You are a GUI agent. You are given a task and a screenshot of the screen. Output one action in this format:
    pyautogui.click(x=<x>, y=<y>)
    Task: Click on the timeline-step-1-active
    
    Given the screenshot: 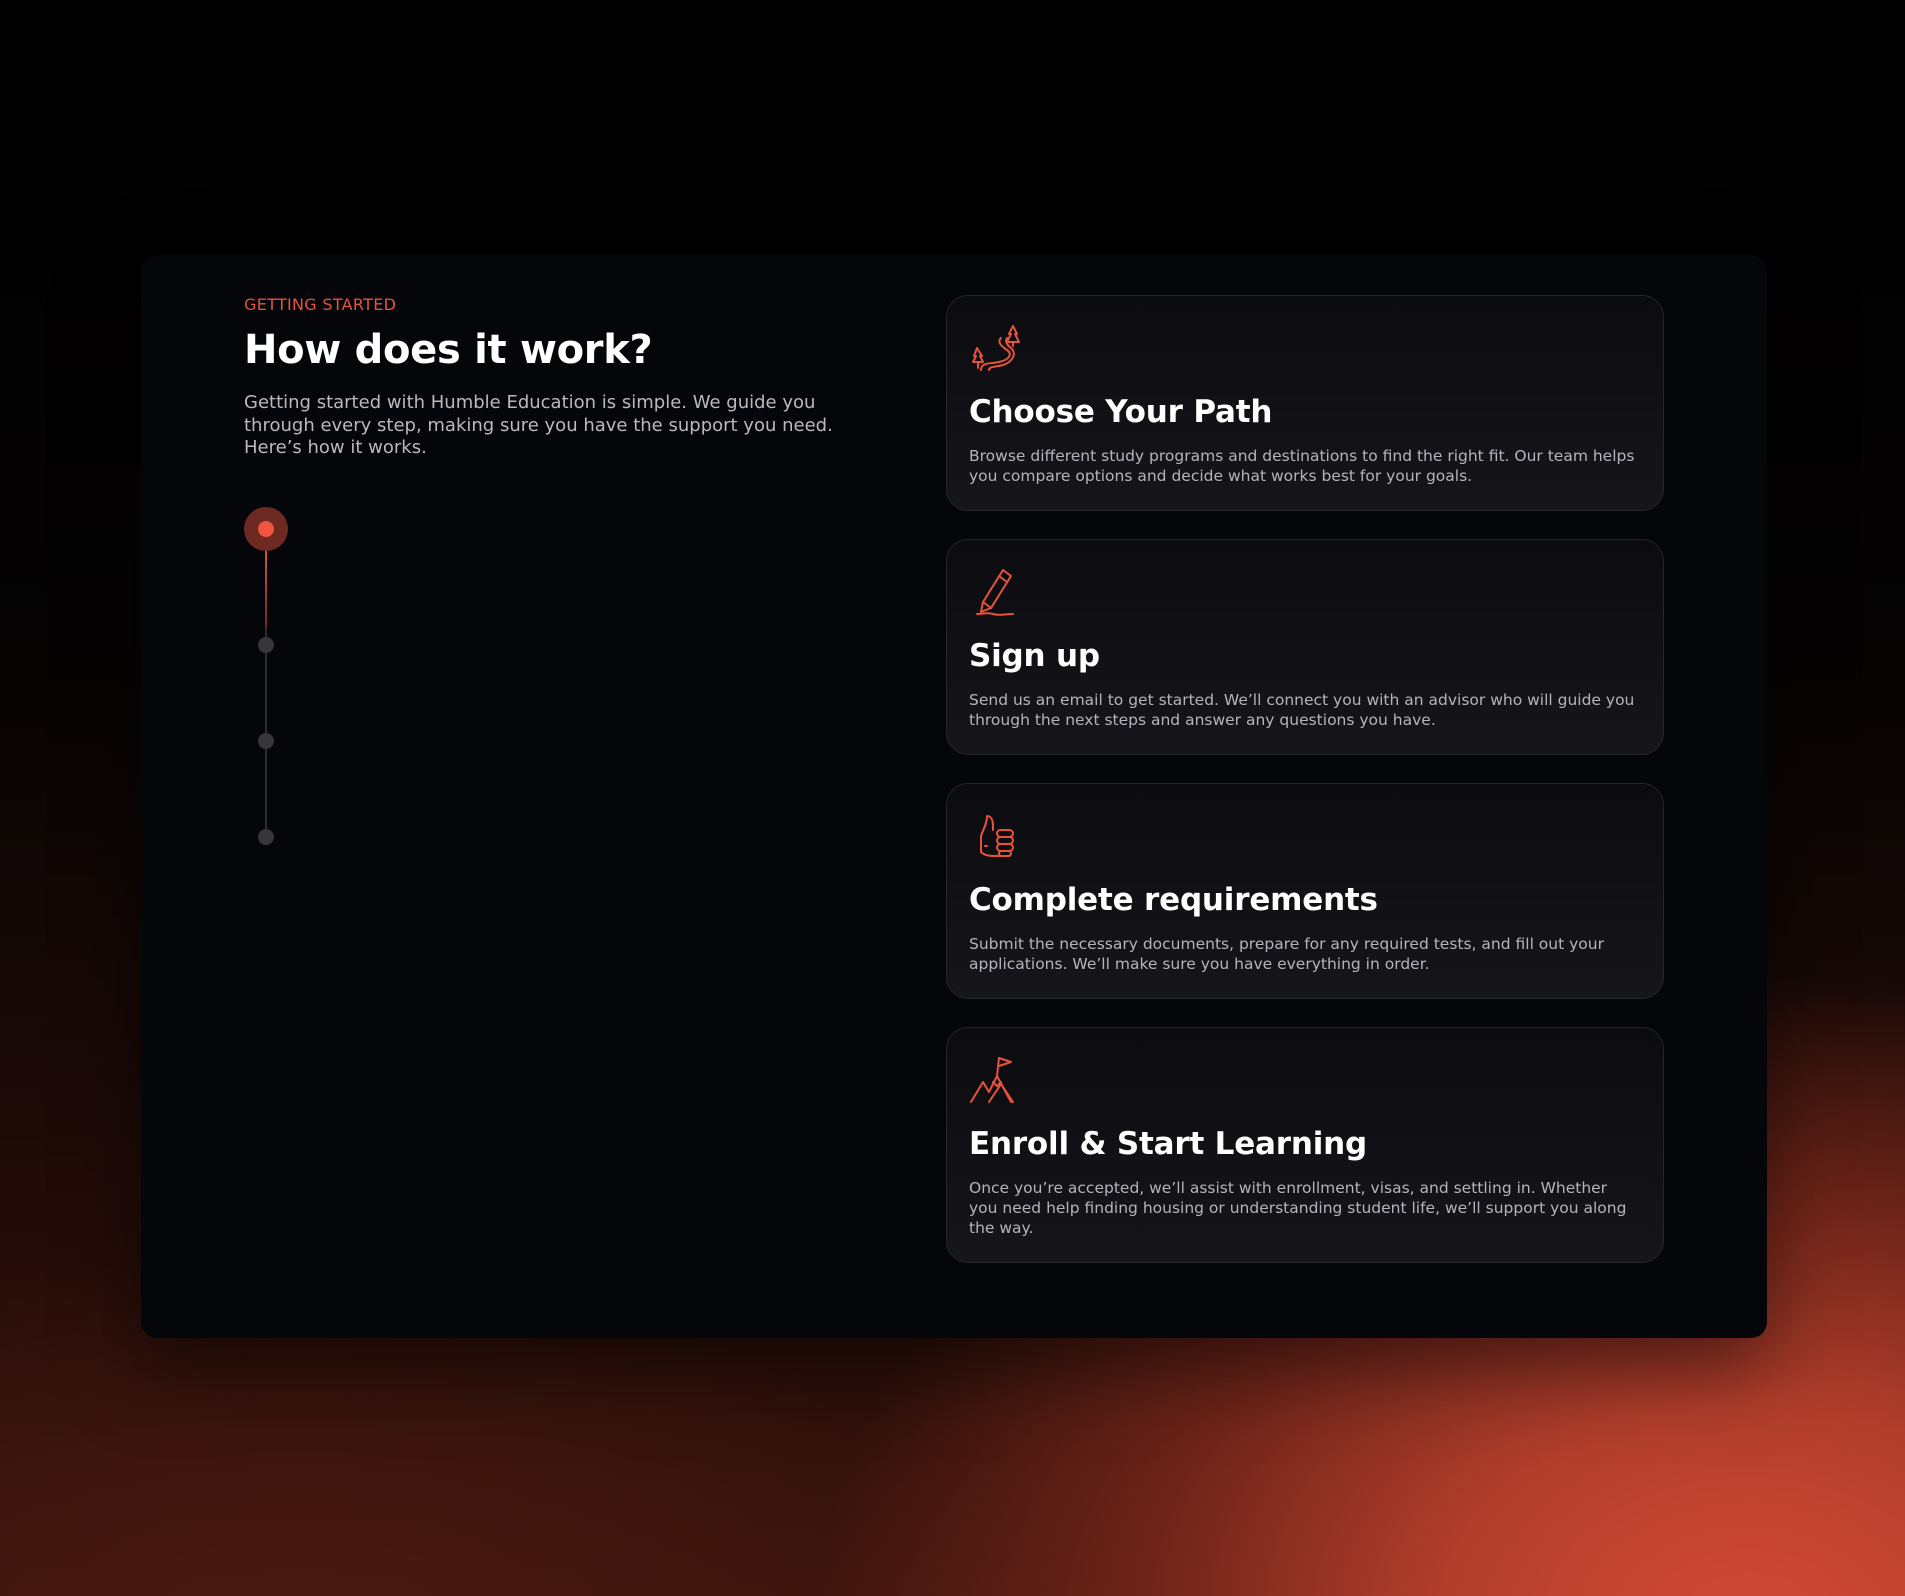 What is the action you would take?
    pyautogui.click(x=266, y=529)
    